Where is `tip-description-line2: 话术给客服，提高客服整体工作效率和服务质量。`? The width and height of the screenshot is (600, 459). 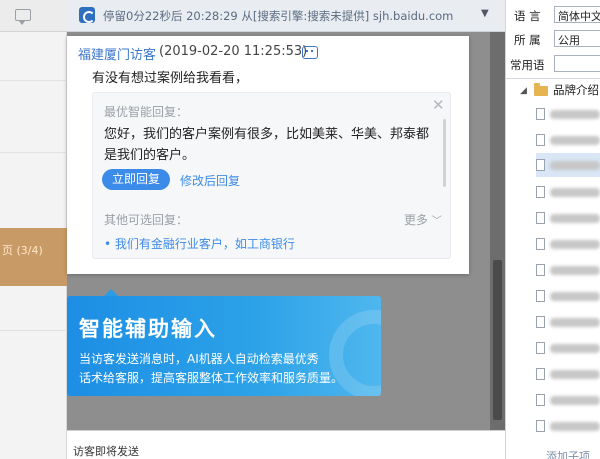 tip-description-line2: 话术给客服，提高客服整体工作效率和服务质量。 is located at coordinates (211, 378).